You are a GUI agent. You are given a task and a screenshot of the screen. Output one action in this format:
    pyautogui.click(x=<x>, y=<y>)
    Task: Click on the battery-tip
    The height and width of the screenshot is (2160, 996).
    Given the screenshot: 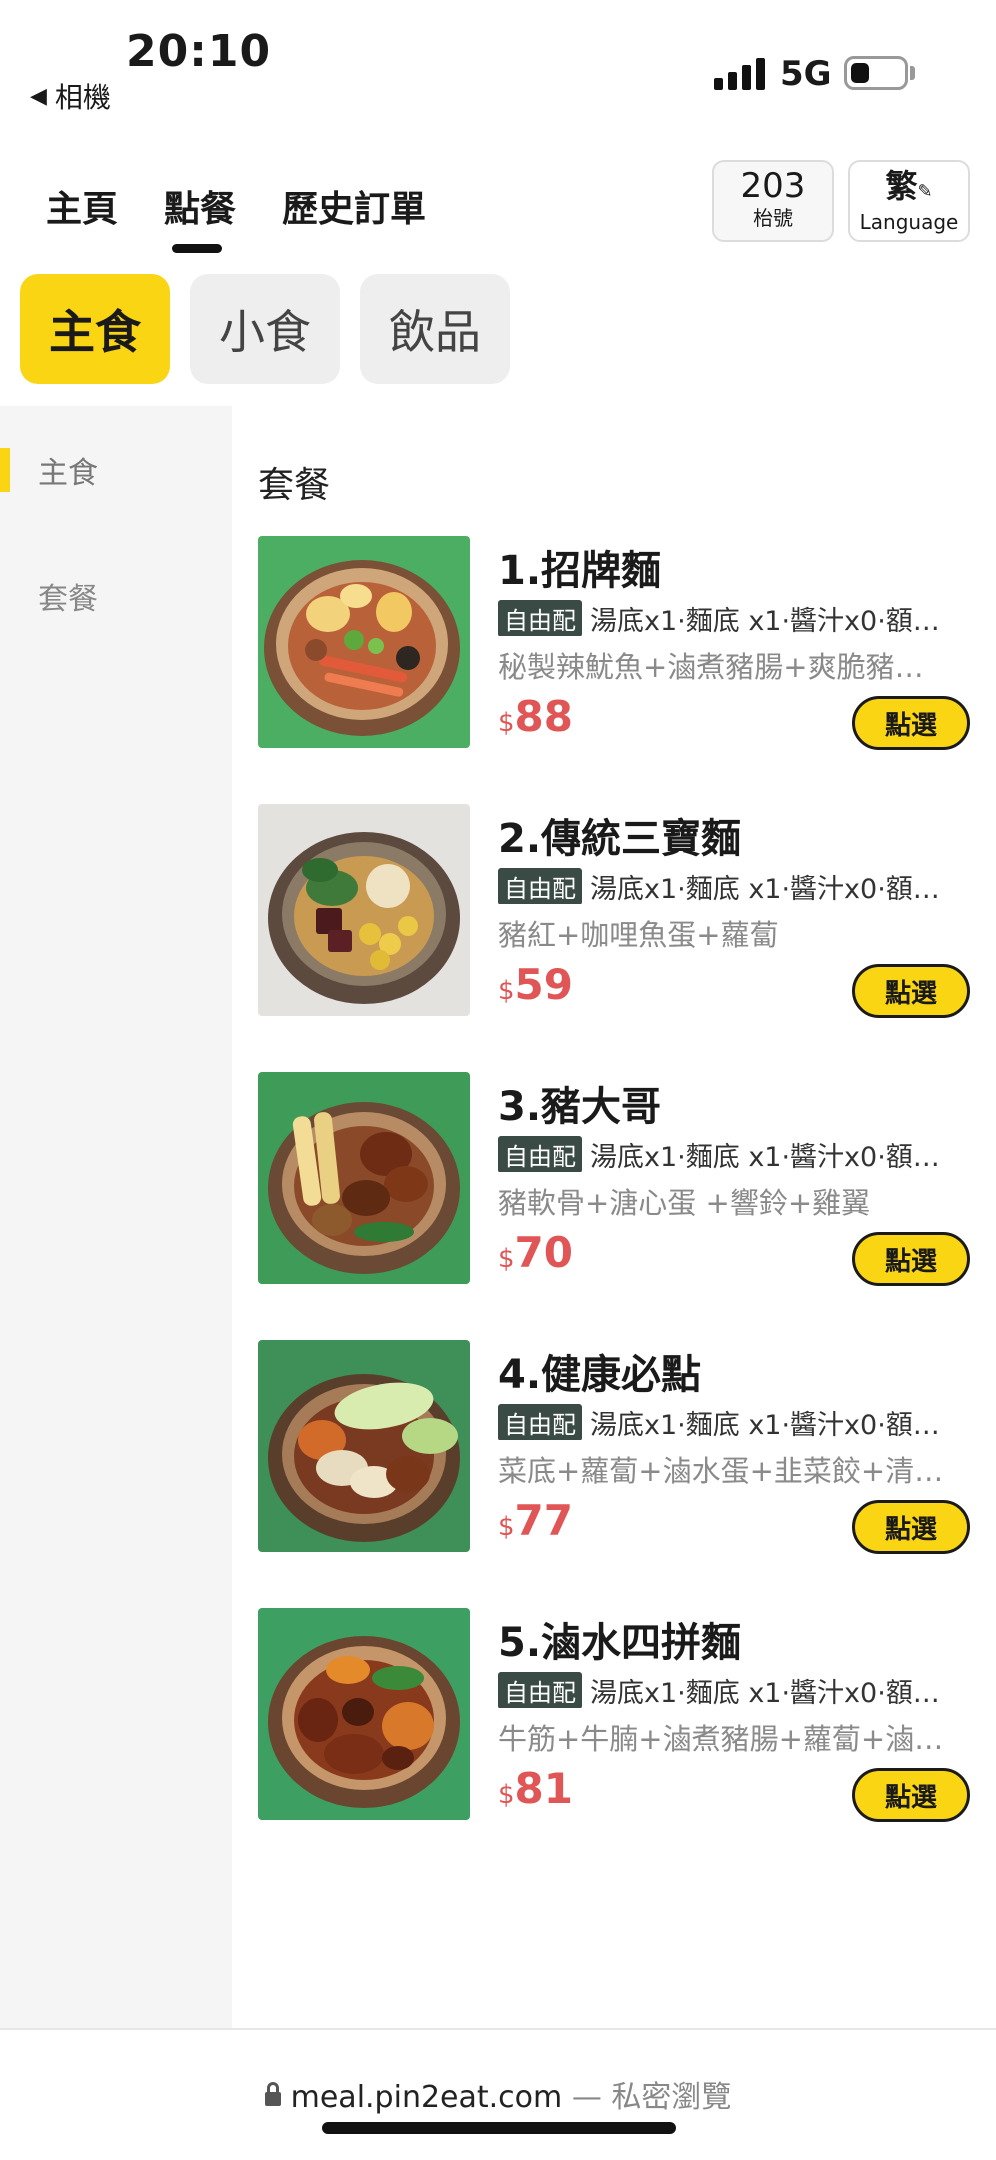 What is the action you would take?
    pyautogui.click(x=912, y=73)
    